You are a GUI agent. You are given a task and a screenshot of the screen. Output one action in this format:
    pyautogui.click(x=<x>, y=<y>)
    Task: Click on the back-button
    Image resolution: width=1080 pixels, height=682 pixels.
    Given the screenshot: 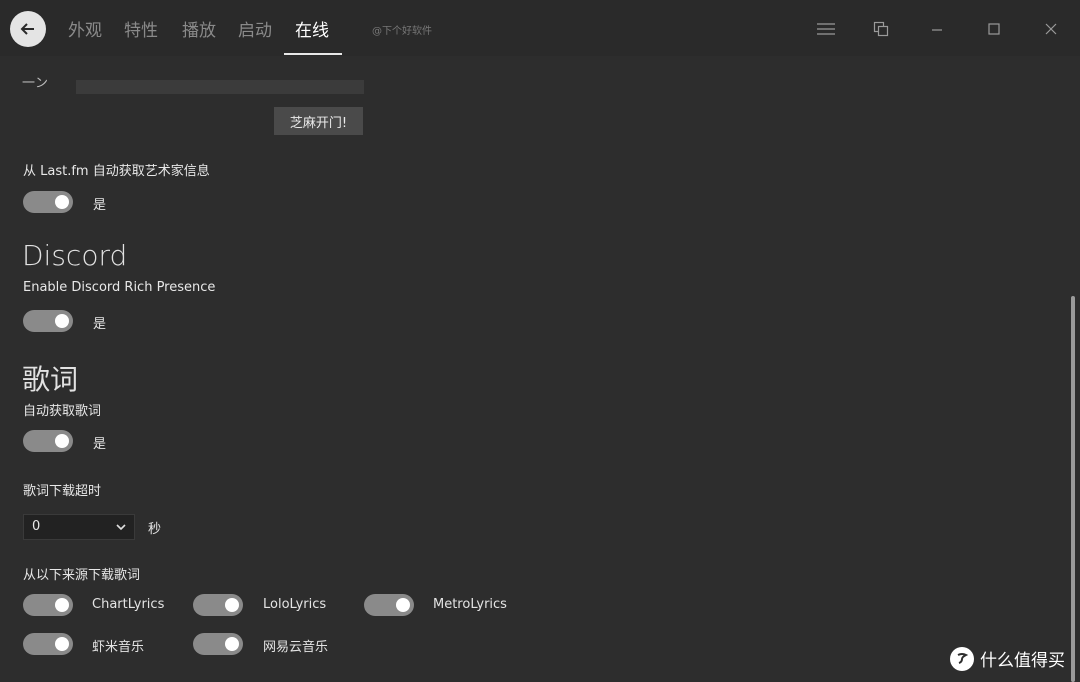 What is the action you would take?
    pyautogui.click(x=28, y=29)
    